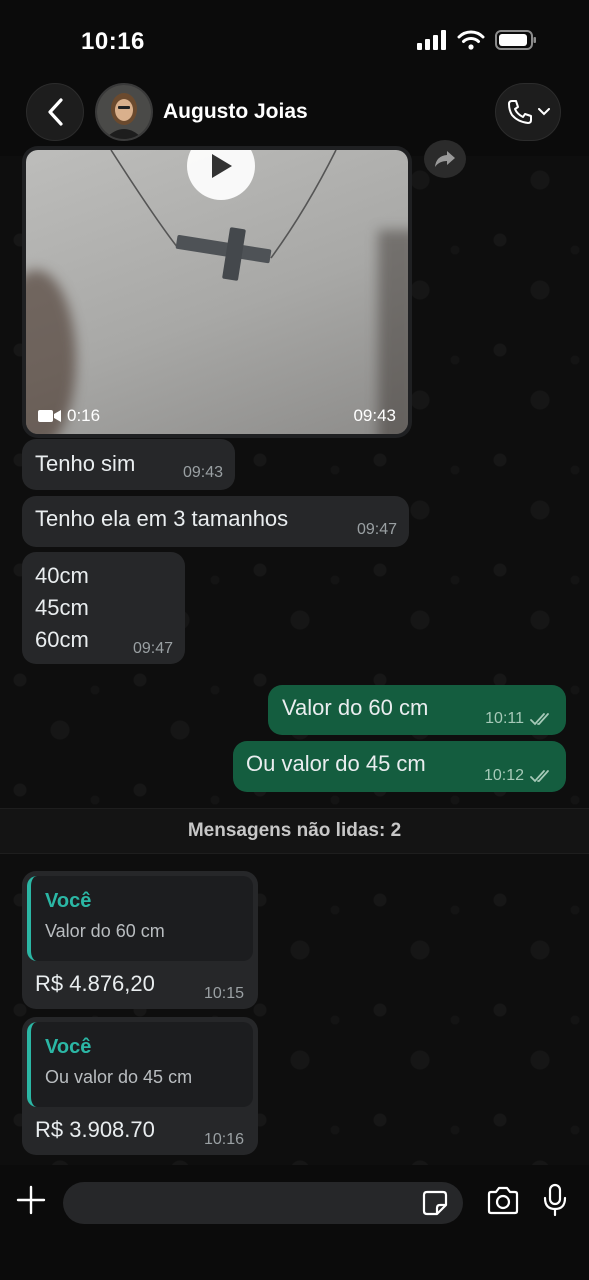 The width and height of the screenshot is (589, 1280). What do you see at coordinates (515, 40) in the screenshot?
I see `battery-icon` at bounding box center [515, 40].